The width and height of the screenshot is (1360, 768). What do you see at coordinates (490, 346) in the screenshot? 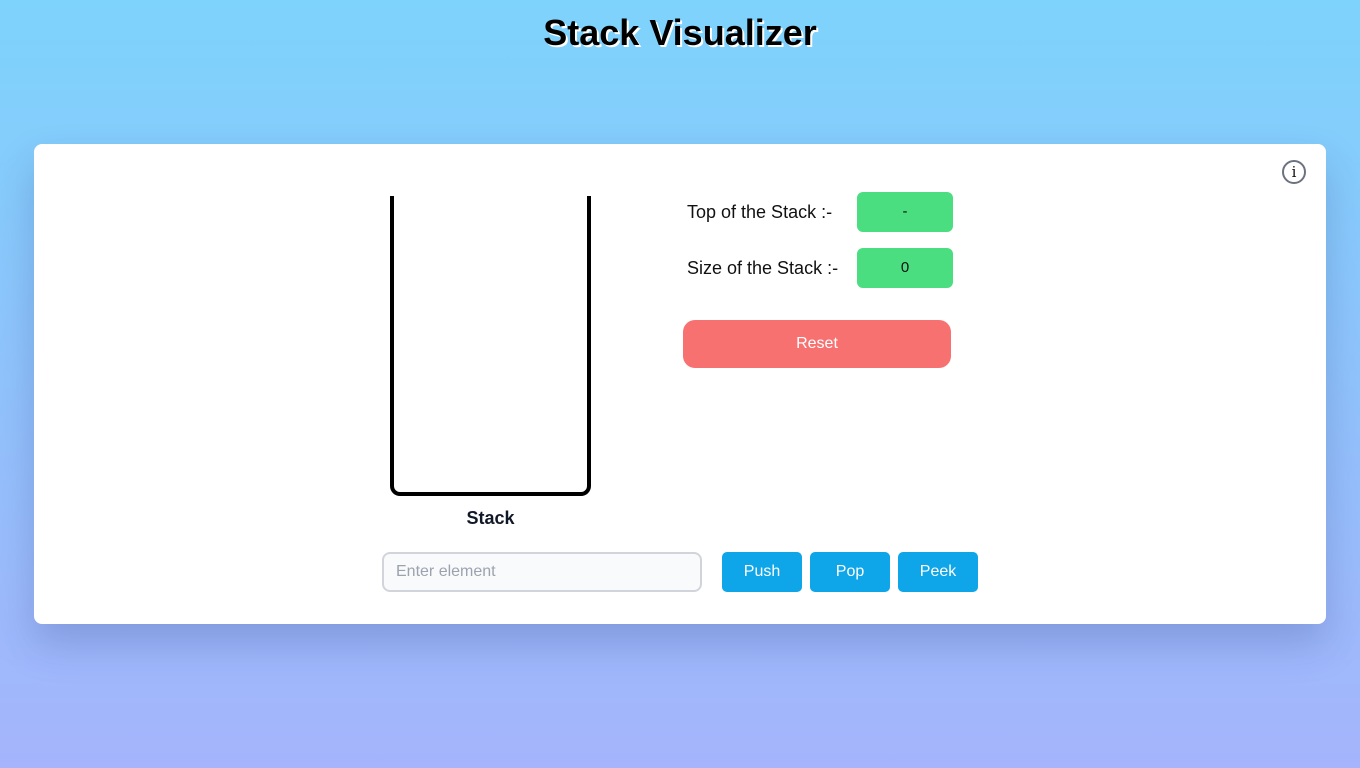
I see `stack-container` at bounding box center [490, 346].